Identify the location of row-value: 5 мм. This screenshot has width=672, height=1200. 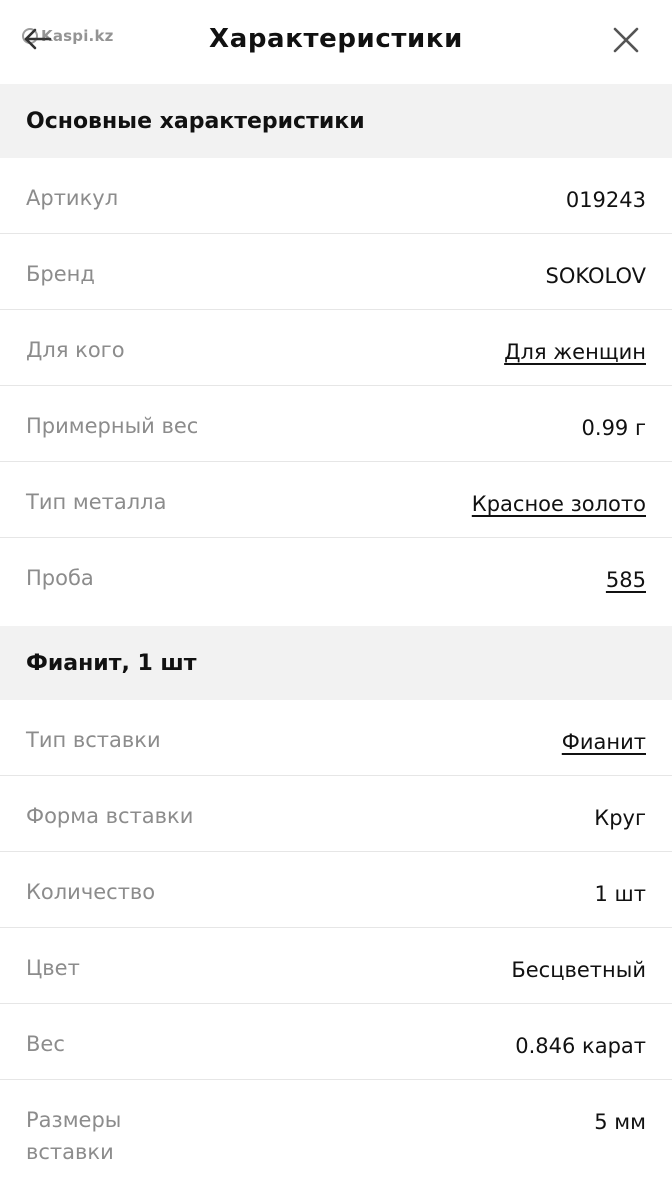
(620, 1122).